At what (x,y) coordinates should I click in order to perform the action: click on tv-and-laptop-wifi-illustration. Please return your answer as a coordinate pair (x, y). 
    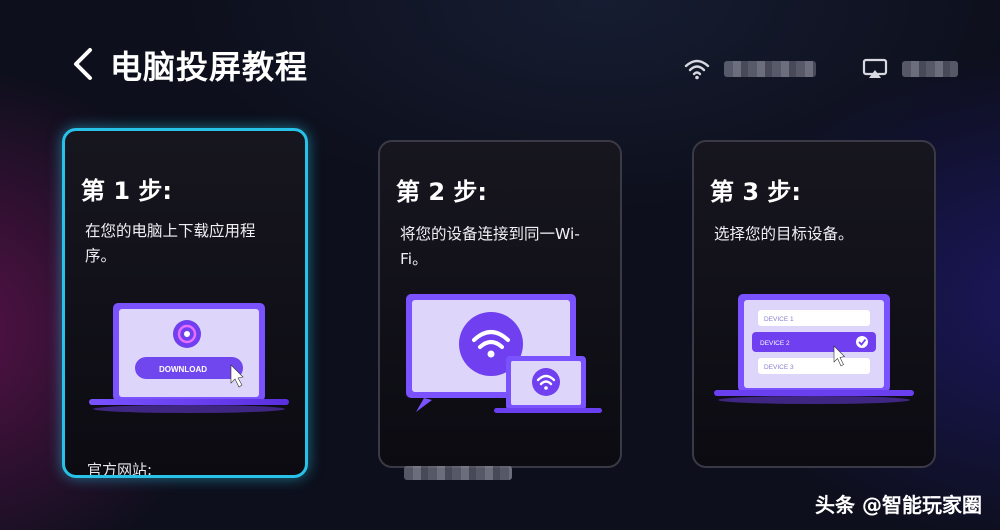
    Looking at the image, I should click on (504, 353).